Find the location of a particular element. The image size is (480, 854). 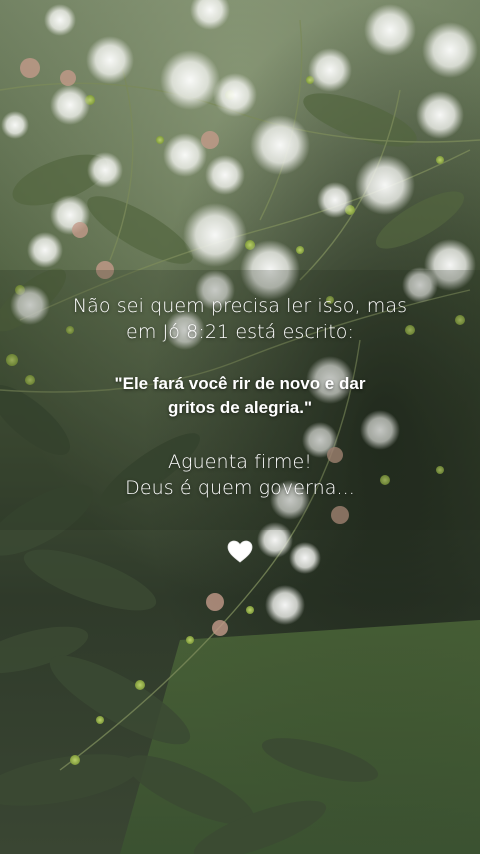

closing-line-1: Aguenta firme! is located at coordinates (240, 462).